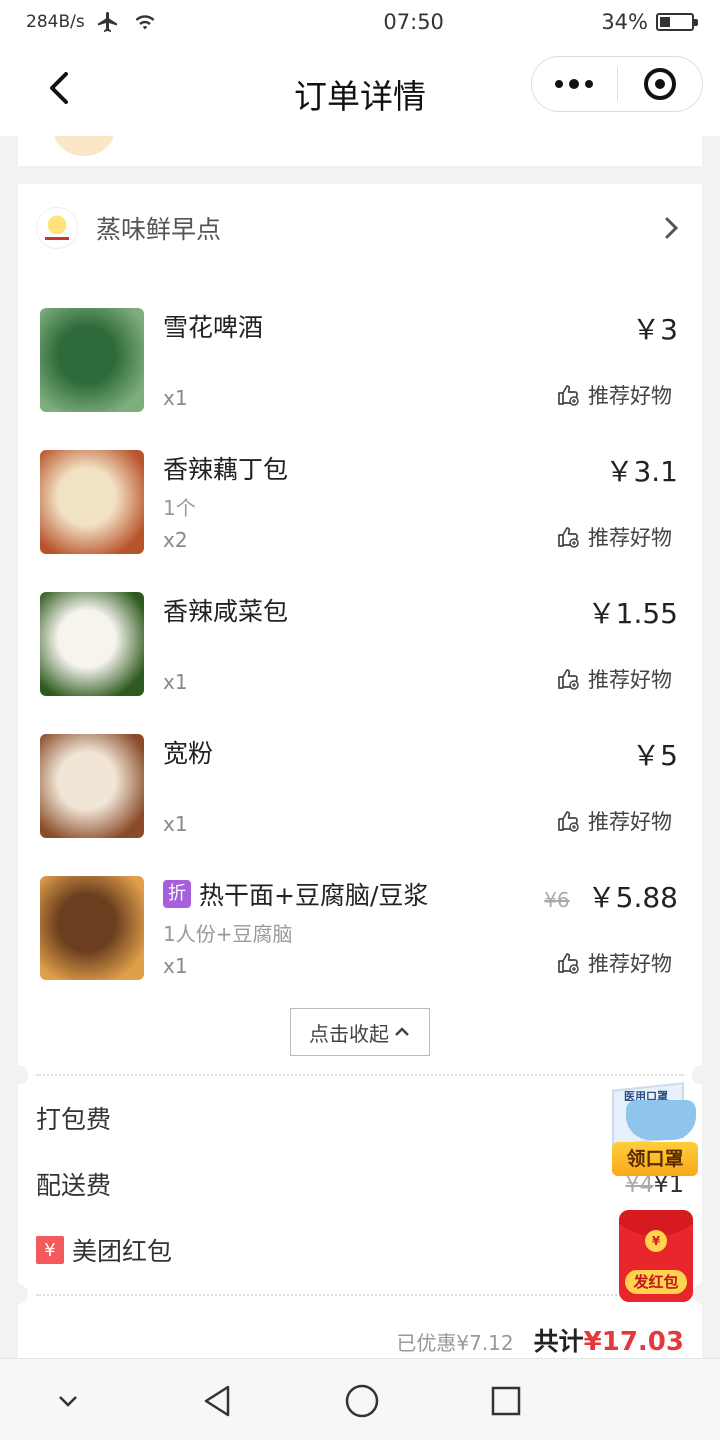 The height and width of the screenshot is (1440, 720). I want to click on item-price: ￥5, so click(655, 755).